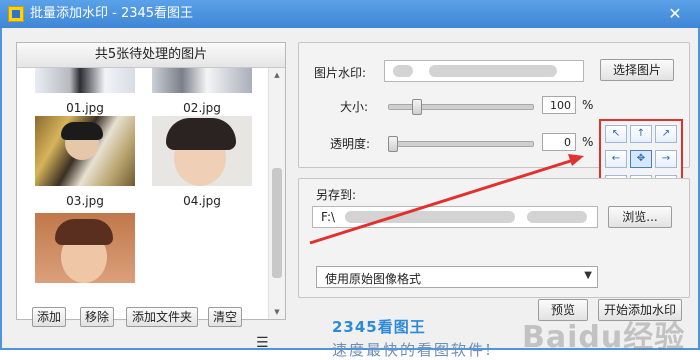  What do you see at coordinates (225, 317) in the screenshot?
I see `clear-button: 清空` at bounding box center [225, 317].